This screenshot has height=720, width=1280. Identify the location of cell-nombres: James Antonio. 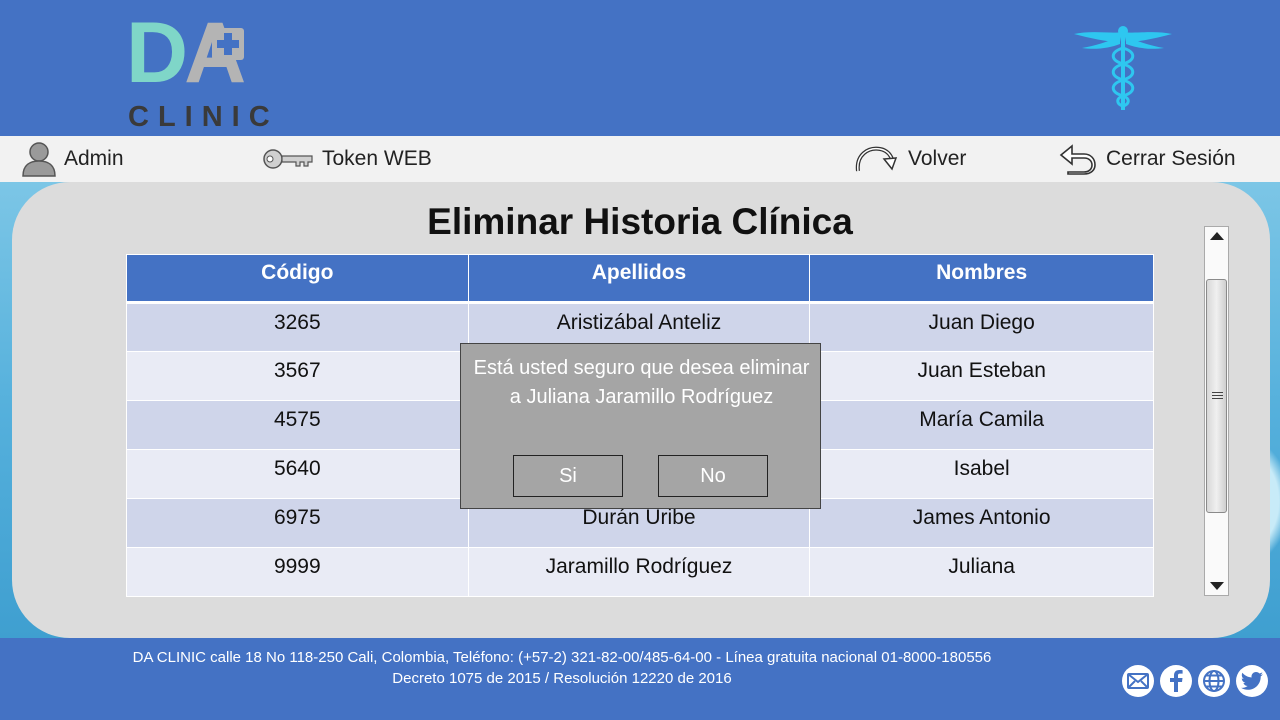
(981, 523).